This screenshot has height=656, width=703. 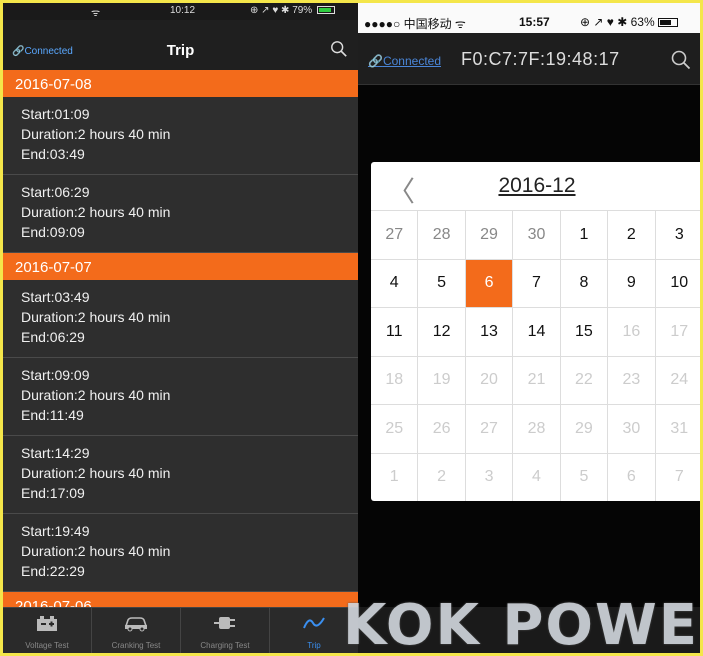 What do you see at coordinates (55, 375) in the screenshot?
I see `trip-start: Start:09:09` at bounding box center [55, 375].